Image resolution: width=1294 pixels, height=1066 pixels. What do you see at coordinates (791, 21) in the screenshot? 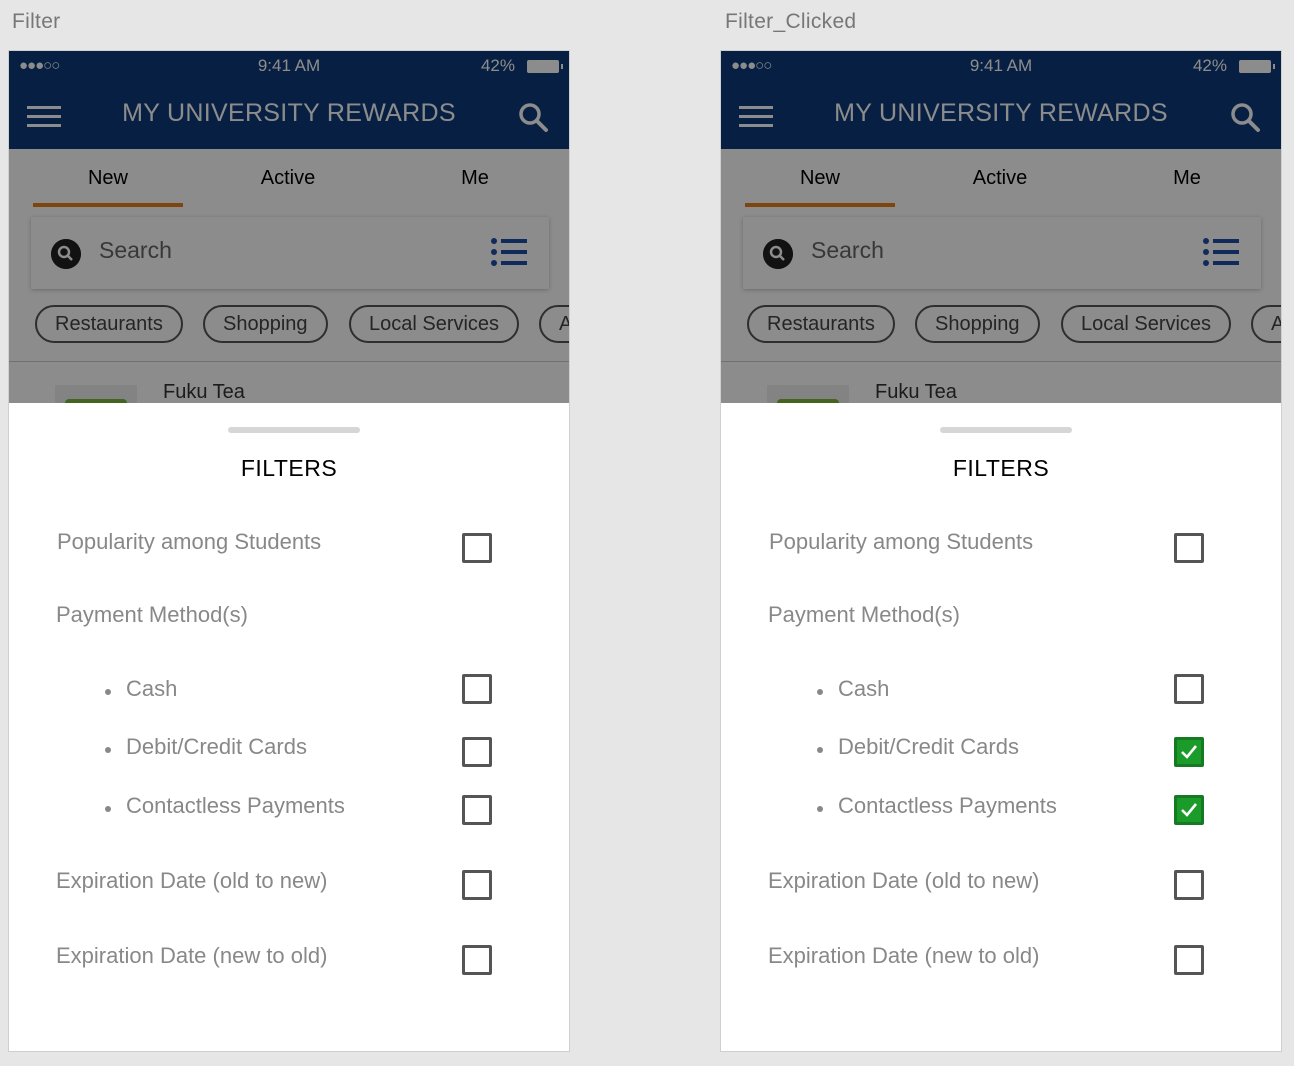
I see `artboard-label: Filter_Clicked` at bounding box center [791, 21].